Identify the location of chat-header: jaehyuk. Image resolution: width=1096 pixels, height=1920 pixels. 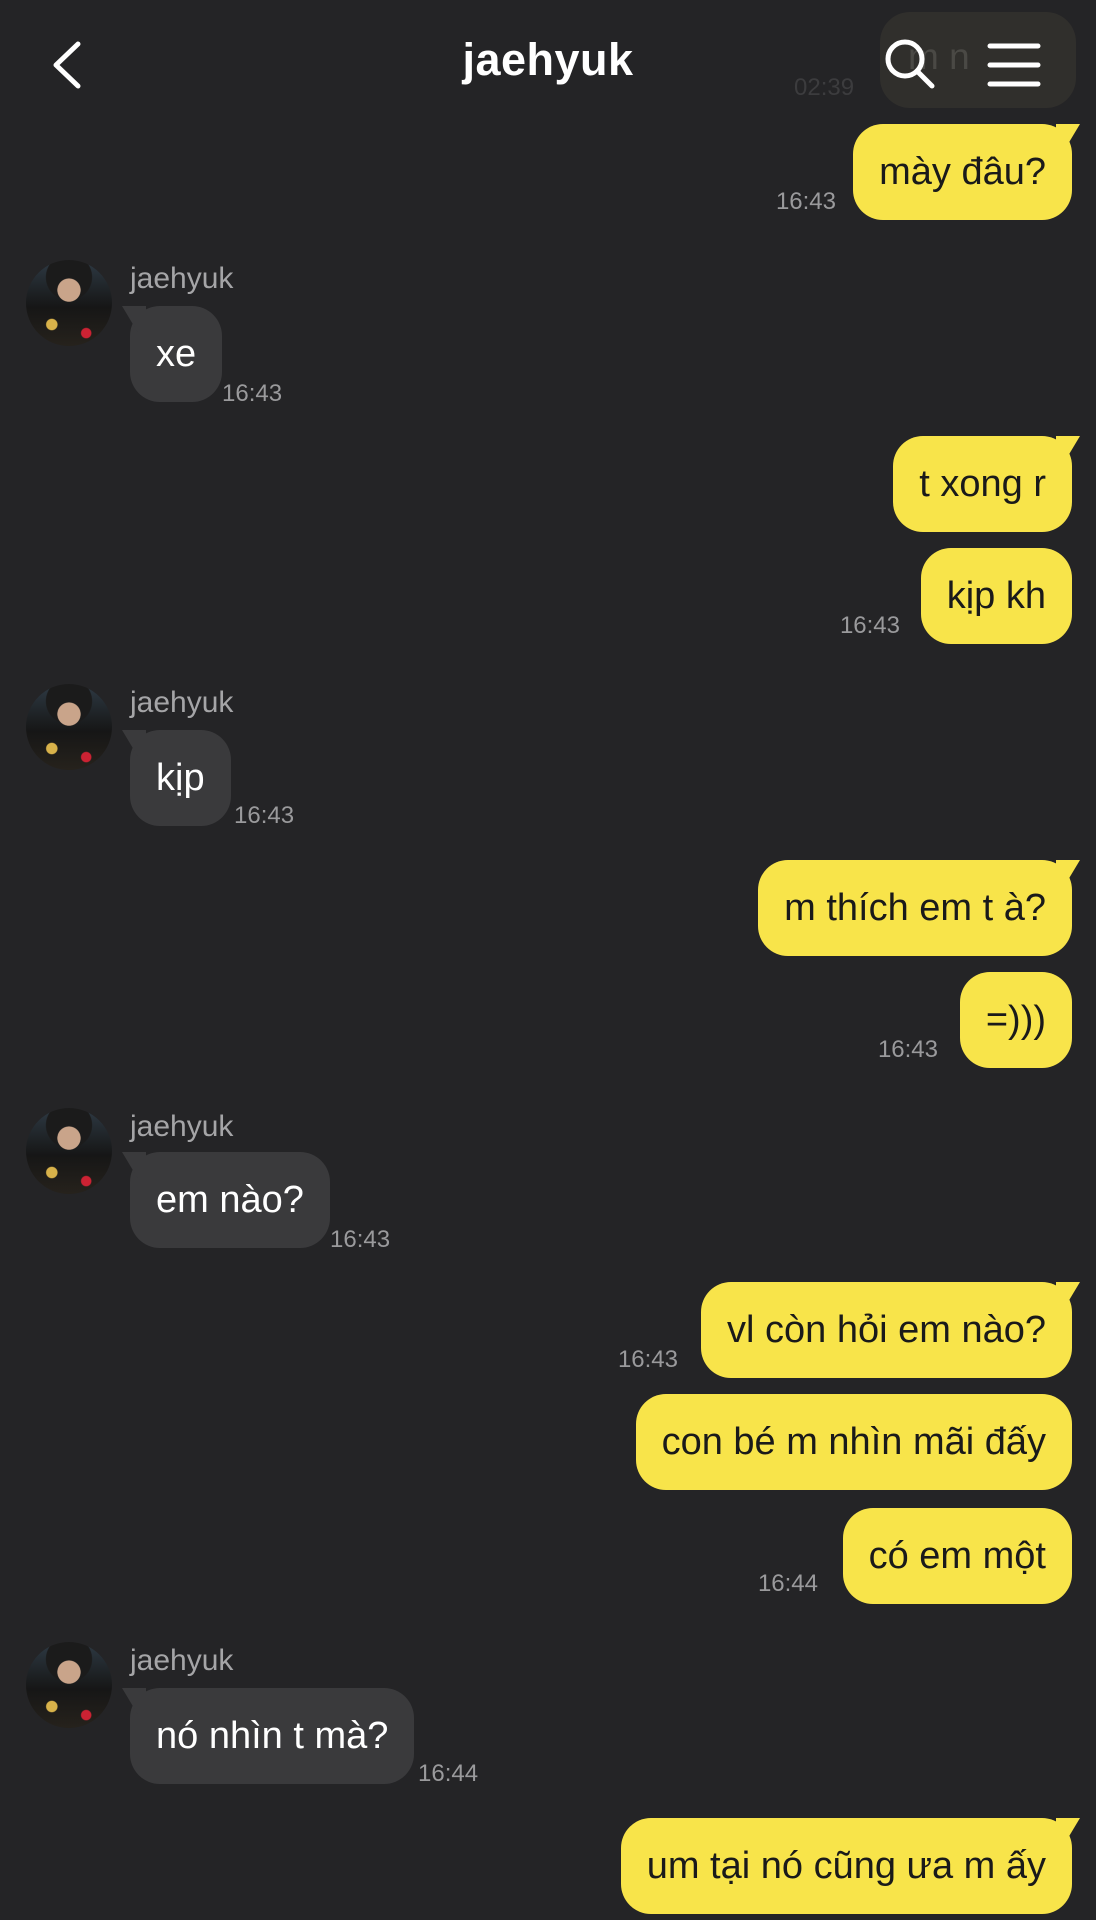
(548, 65).